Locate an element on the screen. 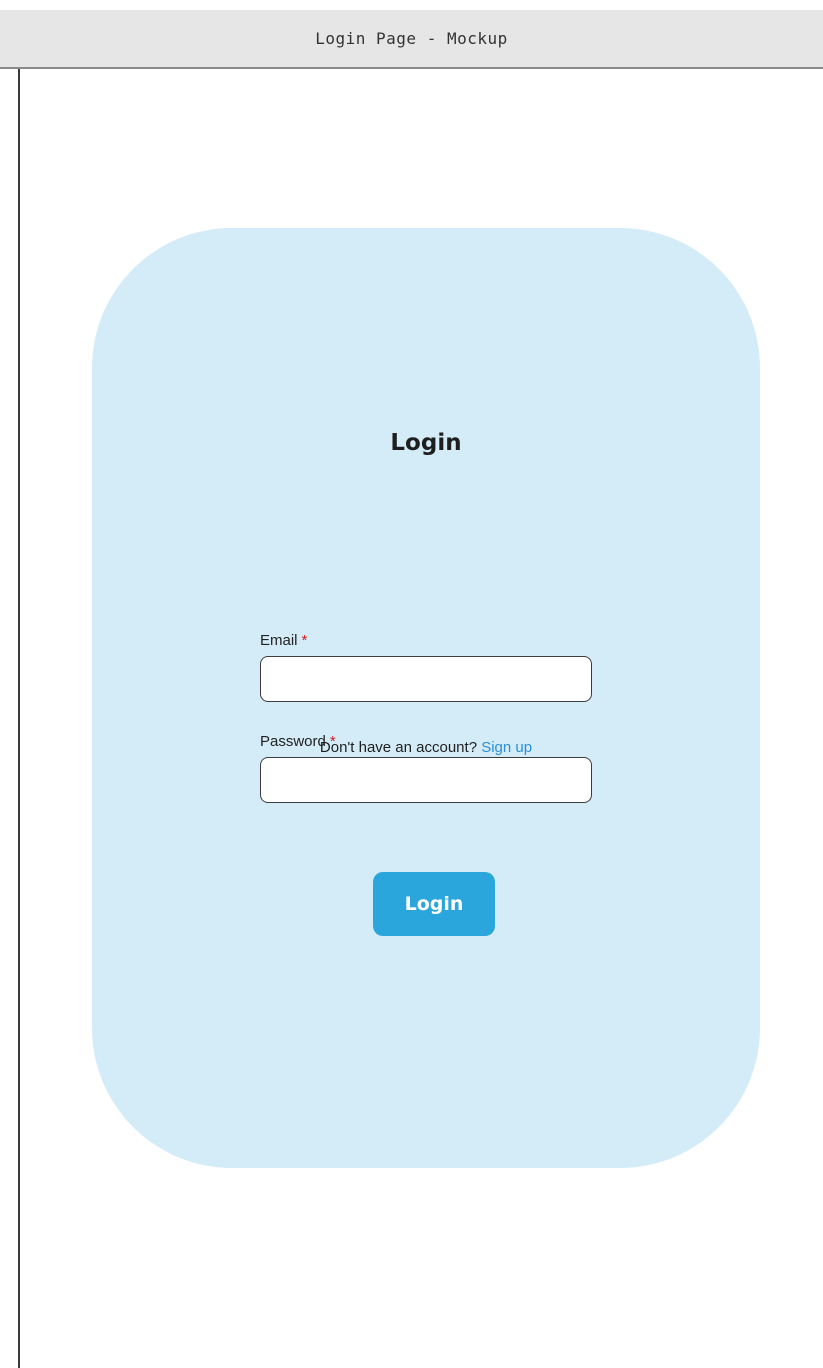 This screenshot has width=823, height=1368. window-left-border is located at coordinates (19, 718).